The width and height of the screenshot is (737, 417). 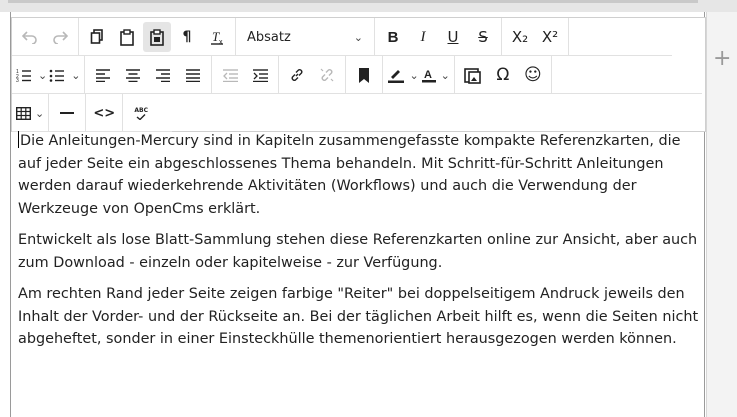 I want to click on block-format-value: Absatz, so click(x=269, y=37).